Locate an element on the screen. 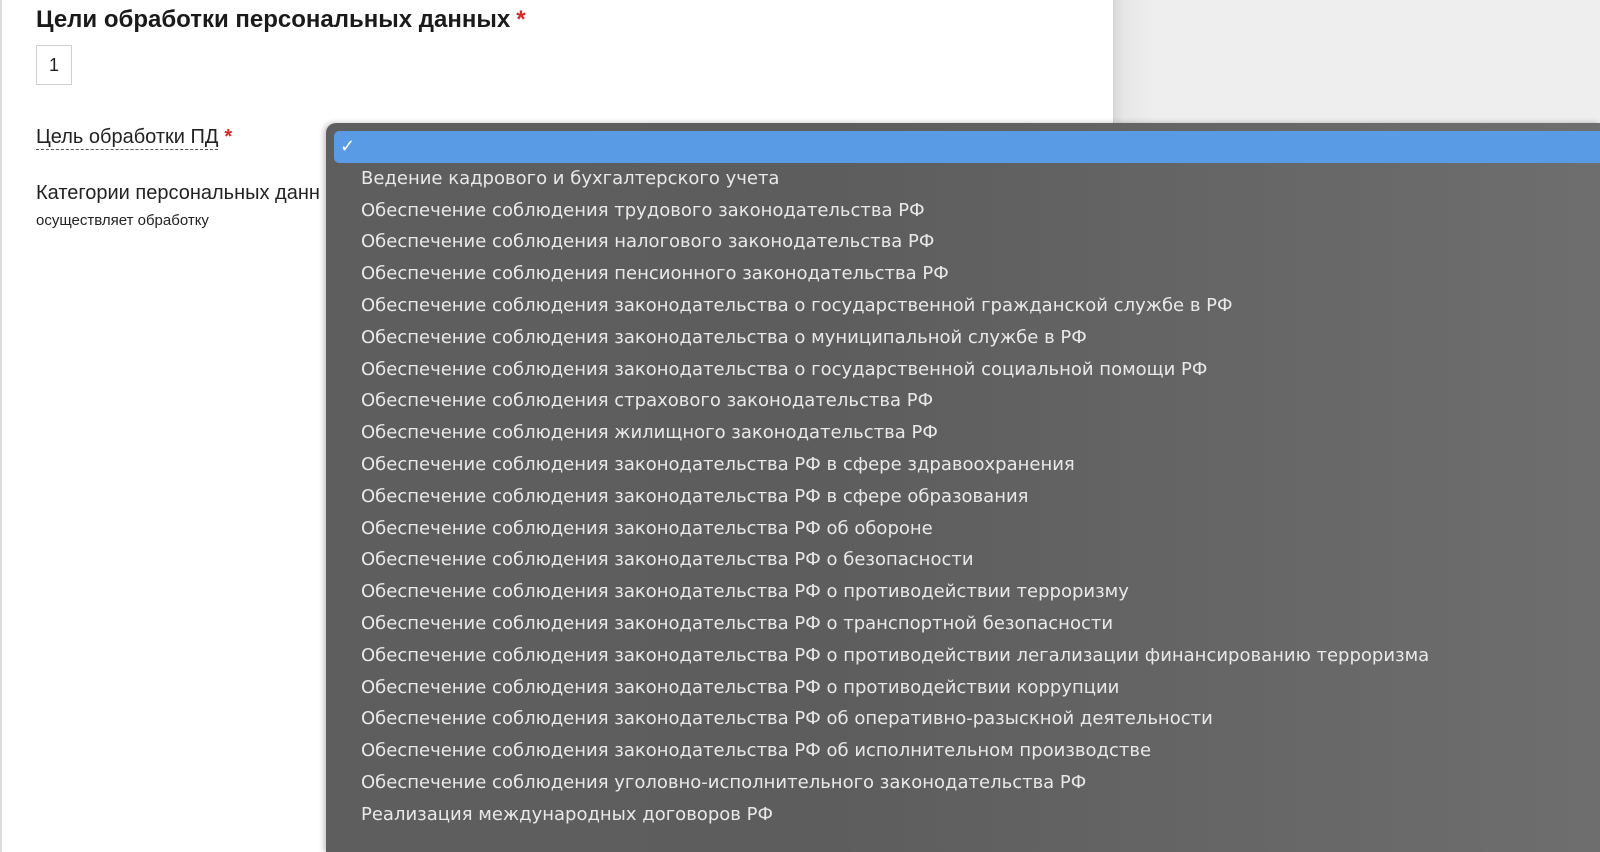 Image resolution: width=1600 pixels, height=852 pixels. purpose-field-label: Цель обработки ПД * is located at coordinates (134, 138).